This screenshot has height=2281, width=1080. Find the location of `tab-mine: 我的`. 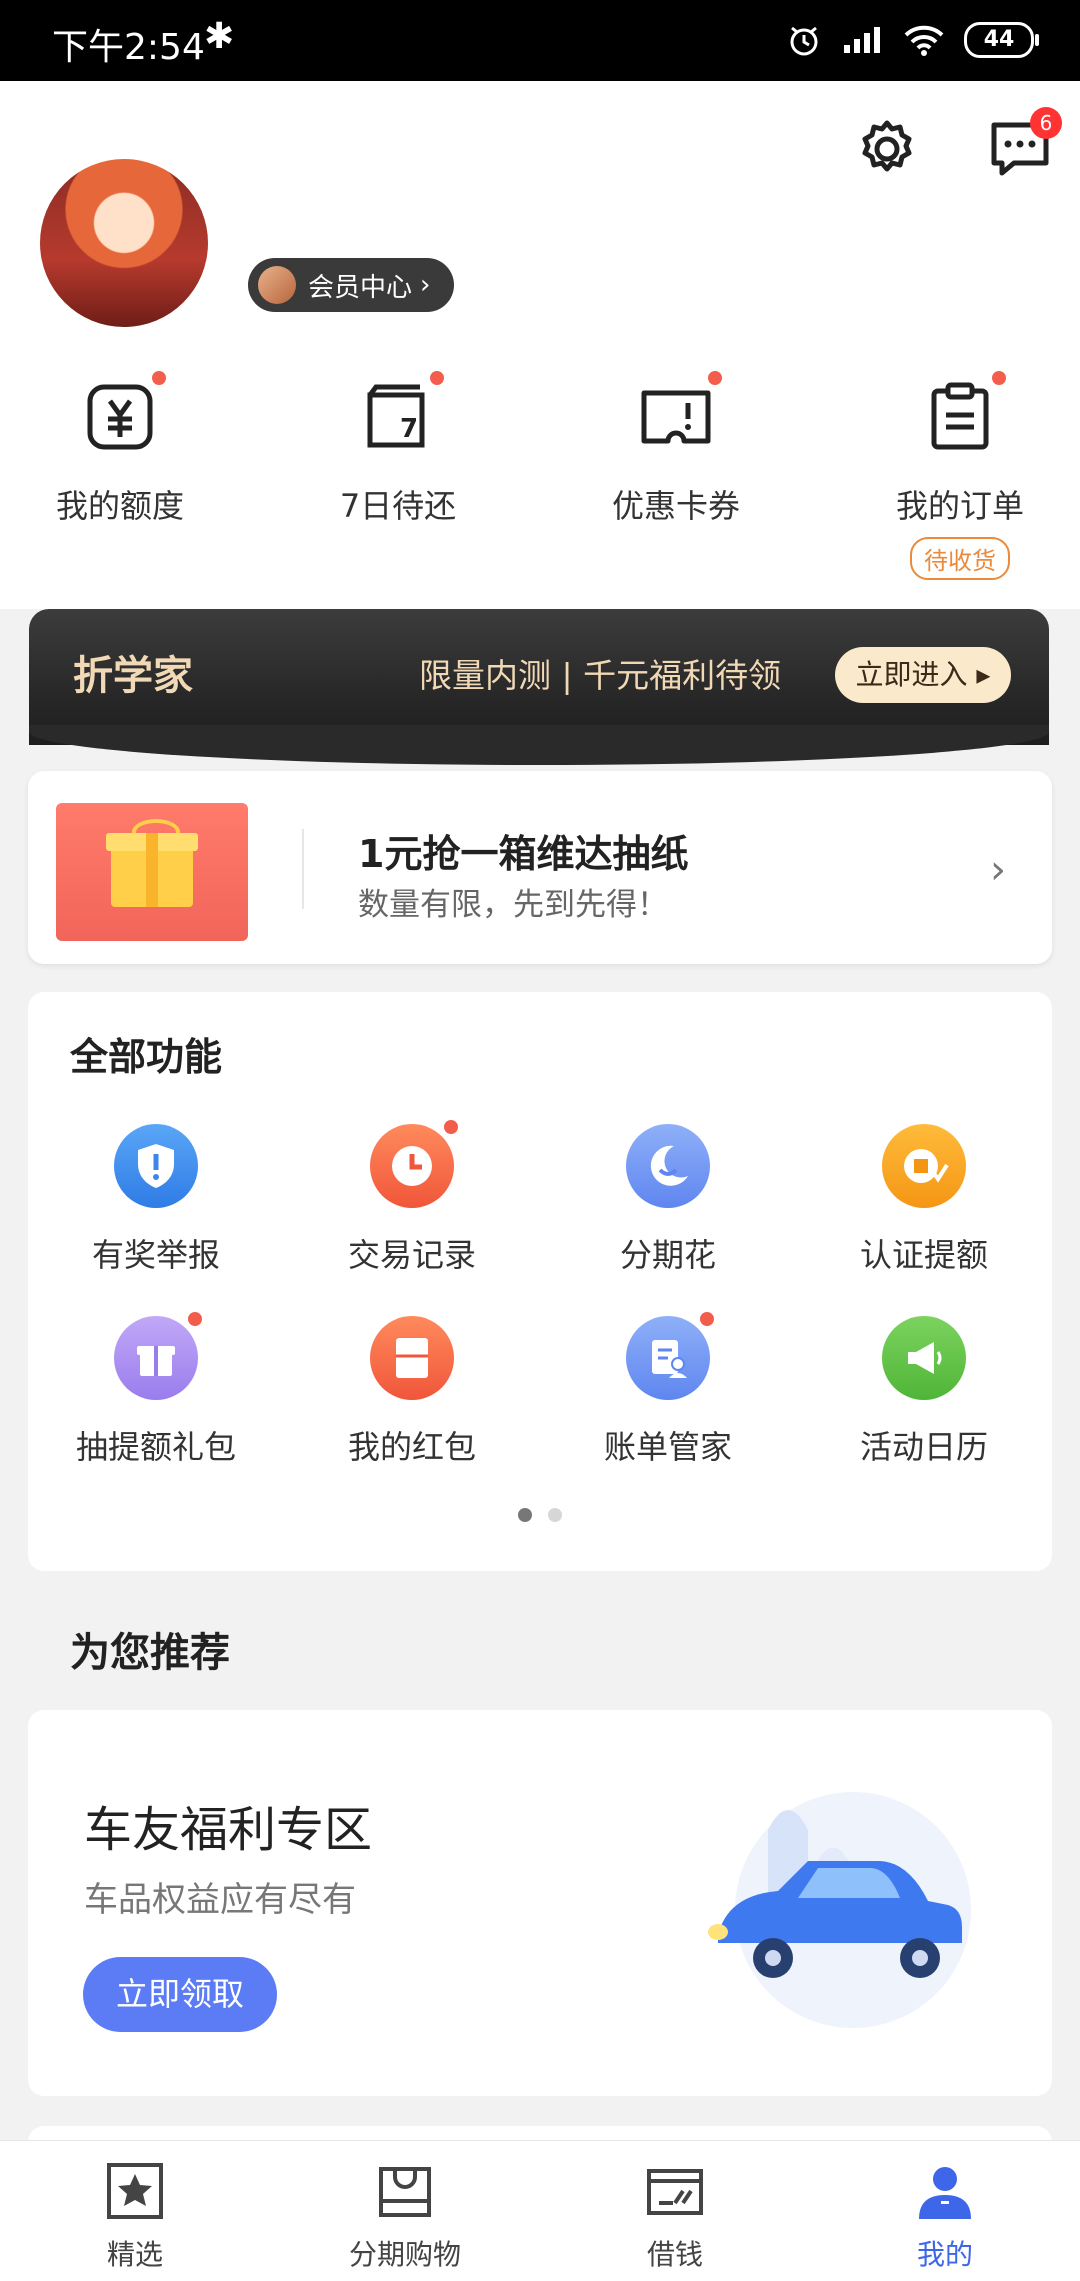

tab-mine: 我的 is located at coordinates (945, 2217).